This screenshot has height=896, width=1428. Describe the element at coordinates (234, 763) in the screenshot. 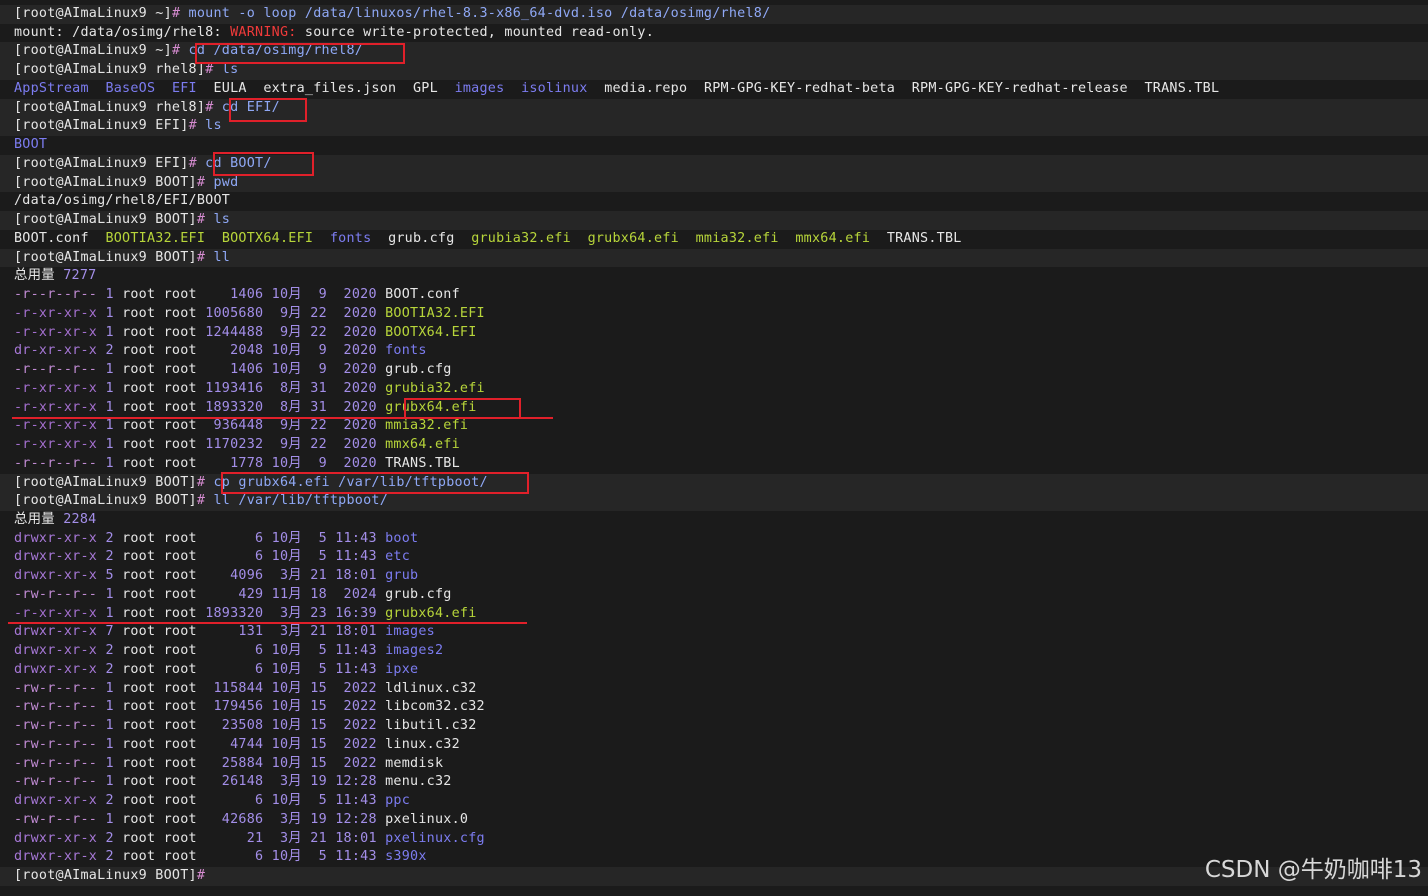

I see `file-size: 25884` at that location.